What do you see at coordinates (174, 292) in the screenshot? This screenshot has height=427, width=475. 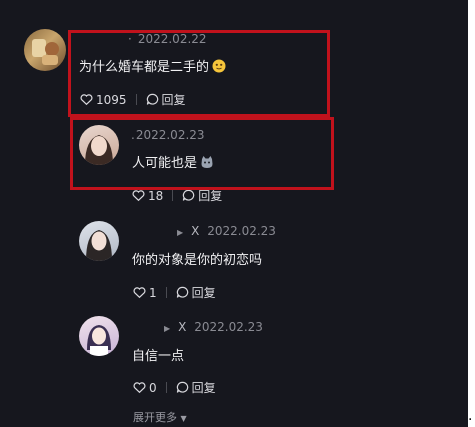 I see `comment-actions: 1 回复` at bounding box center [174, 292].